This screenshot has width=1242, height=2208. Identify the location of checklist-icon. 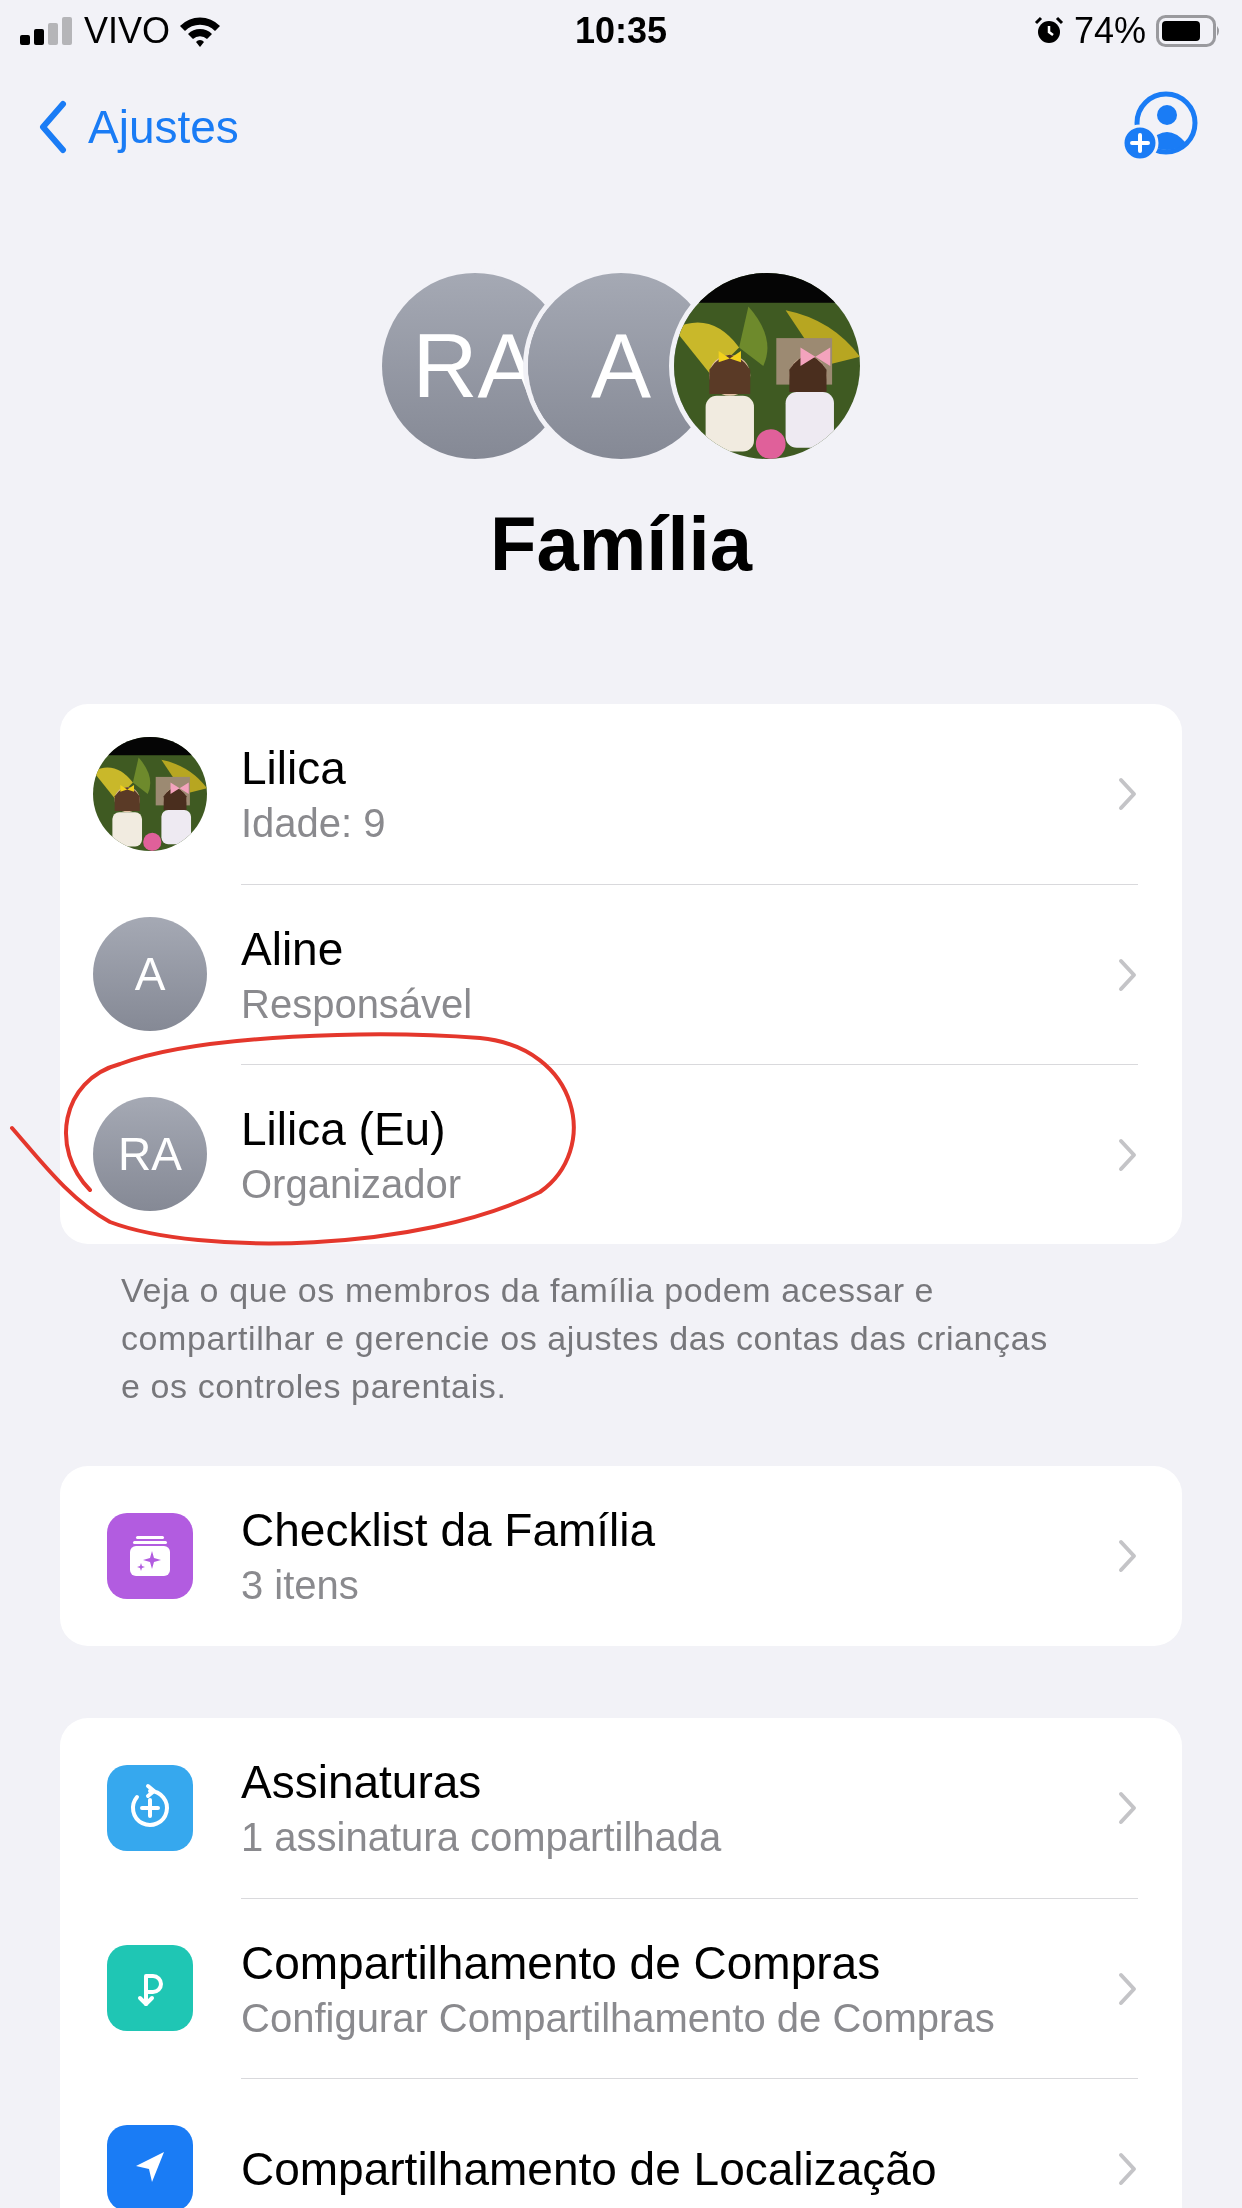
(150, 1556).